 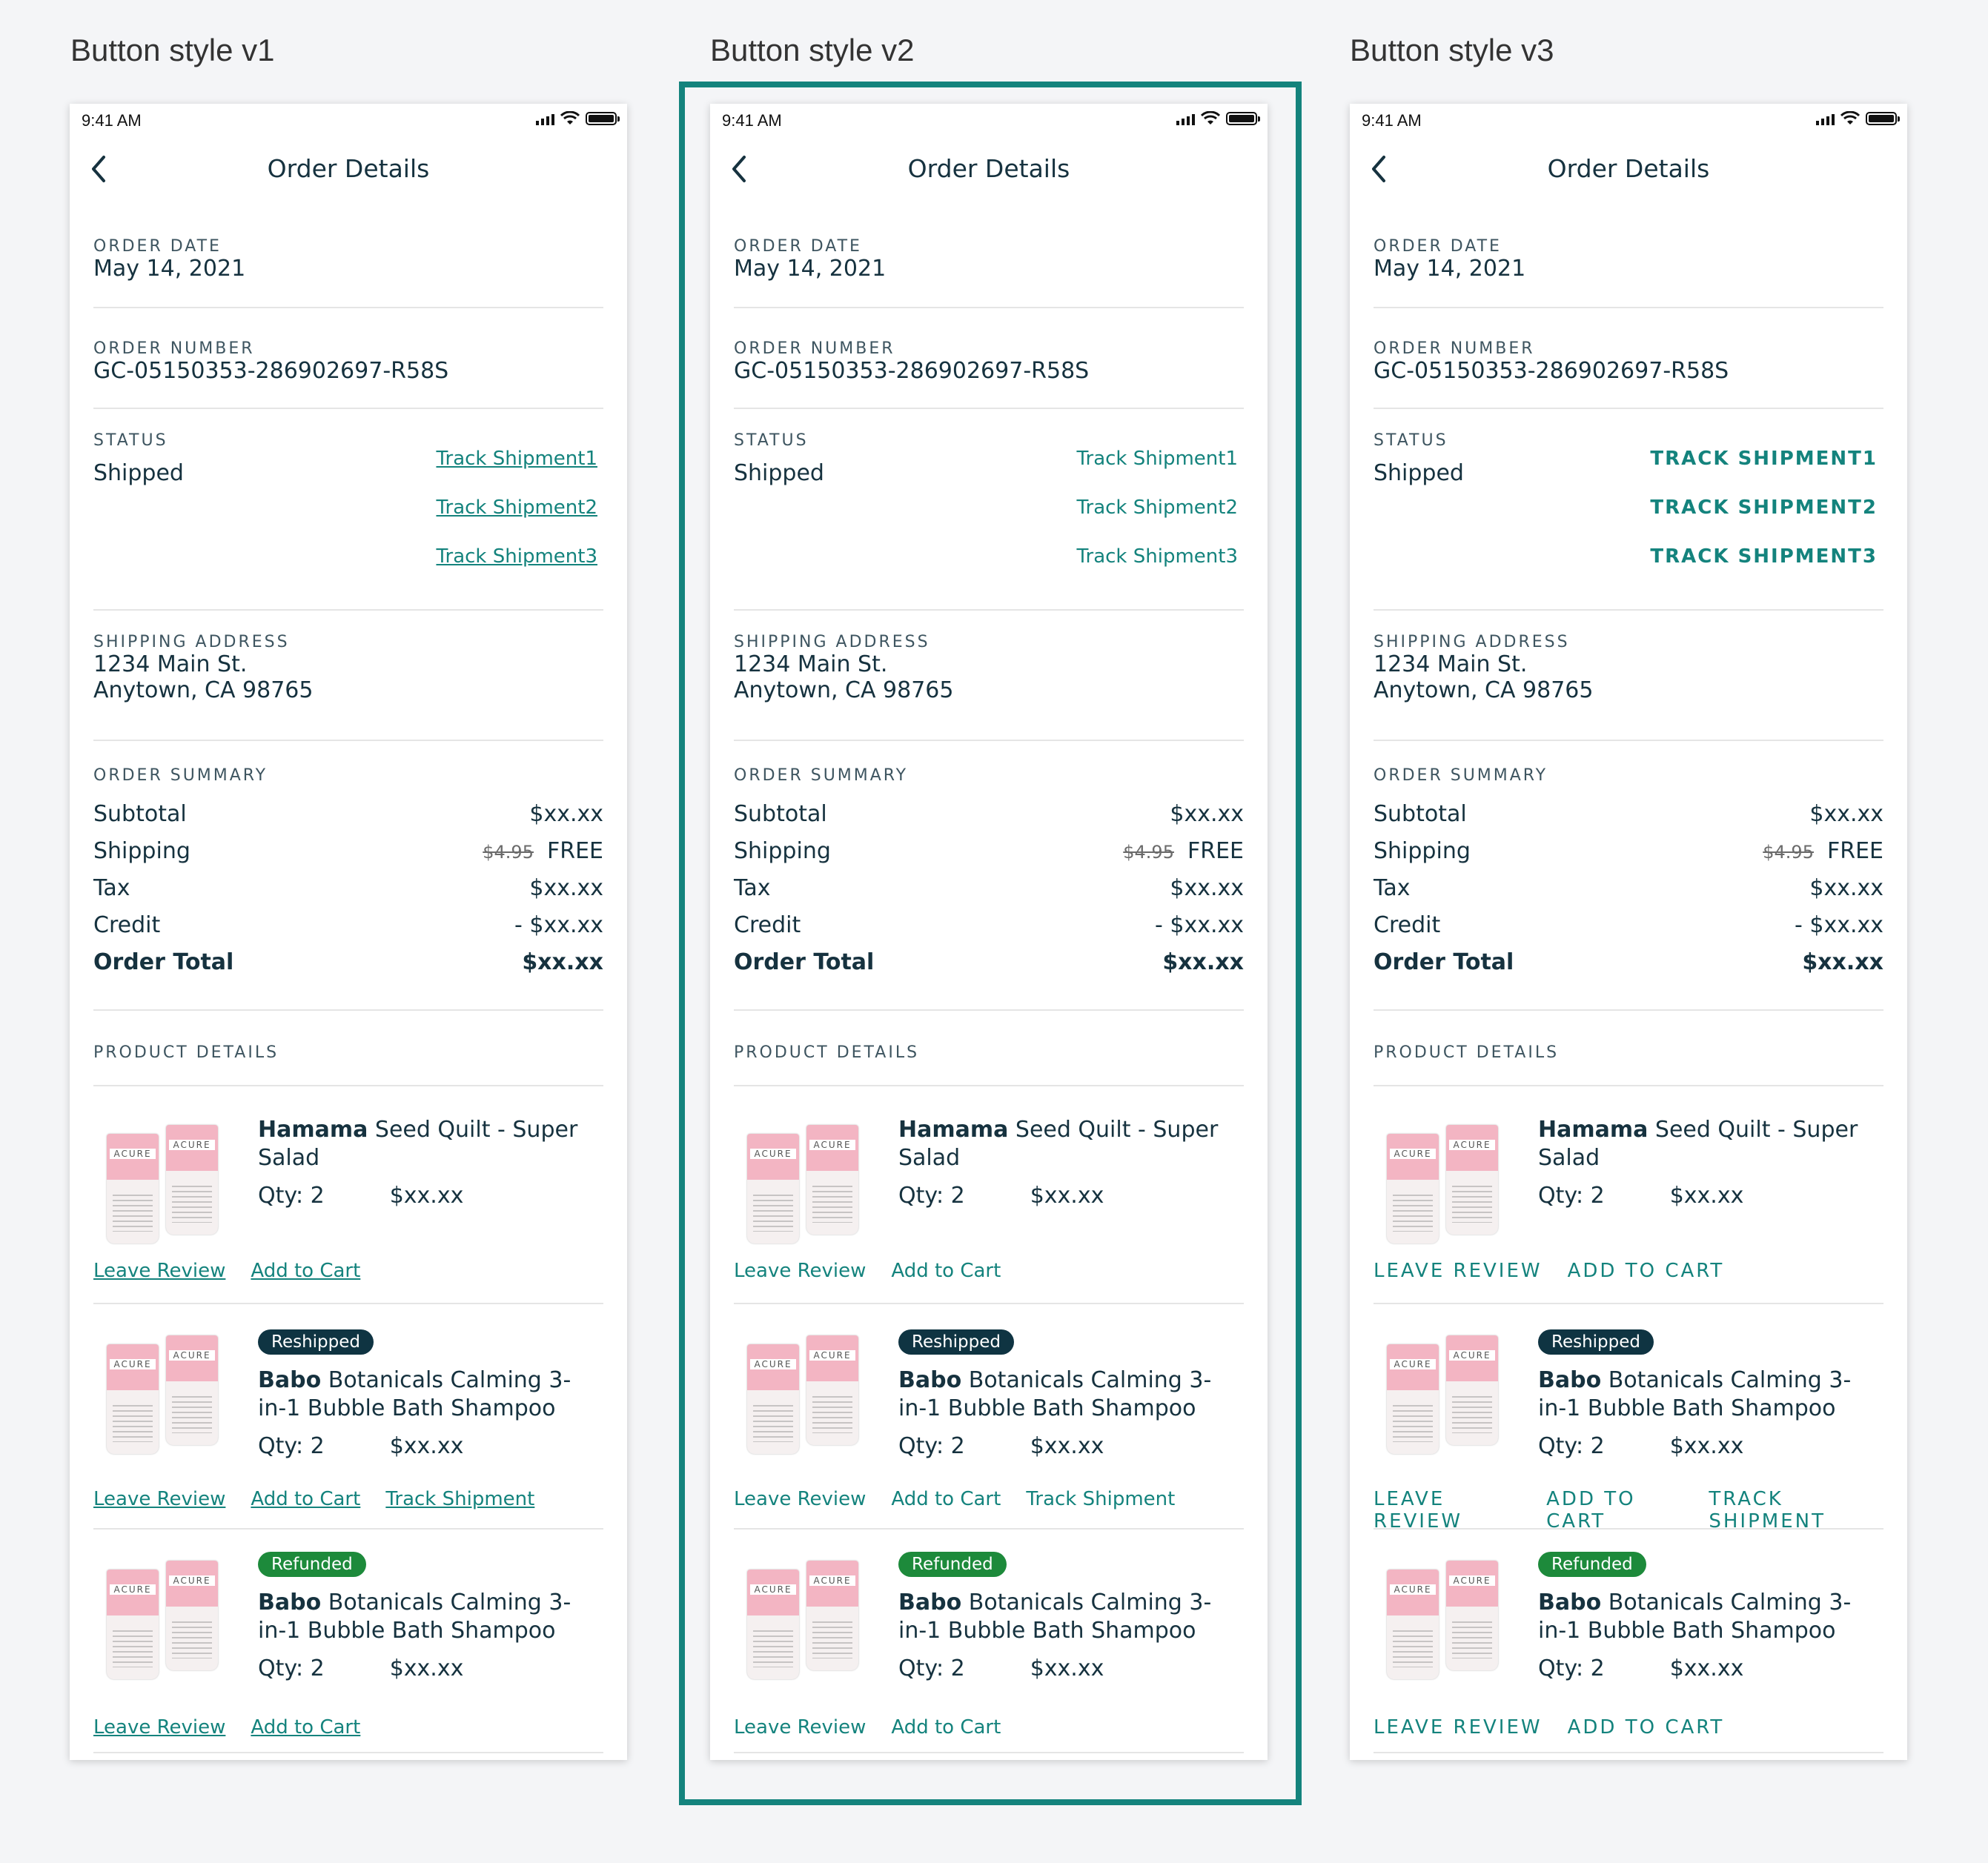 What do you see at coordinates (1392, 120) in the screenshot?
I see `clock: 9:41 AM` at bounding box center [1392, 120].